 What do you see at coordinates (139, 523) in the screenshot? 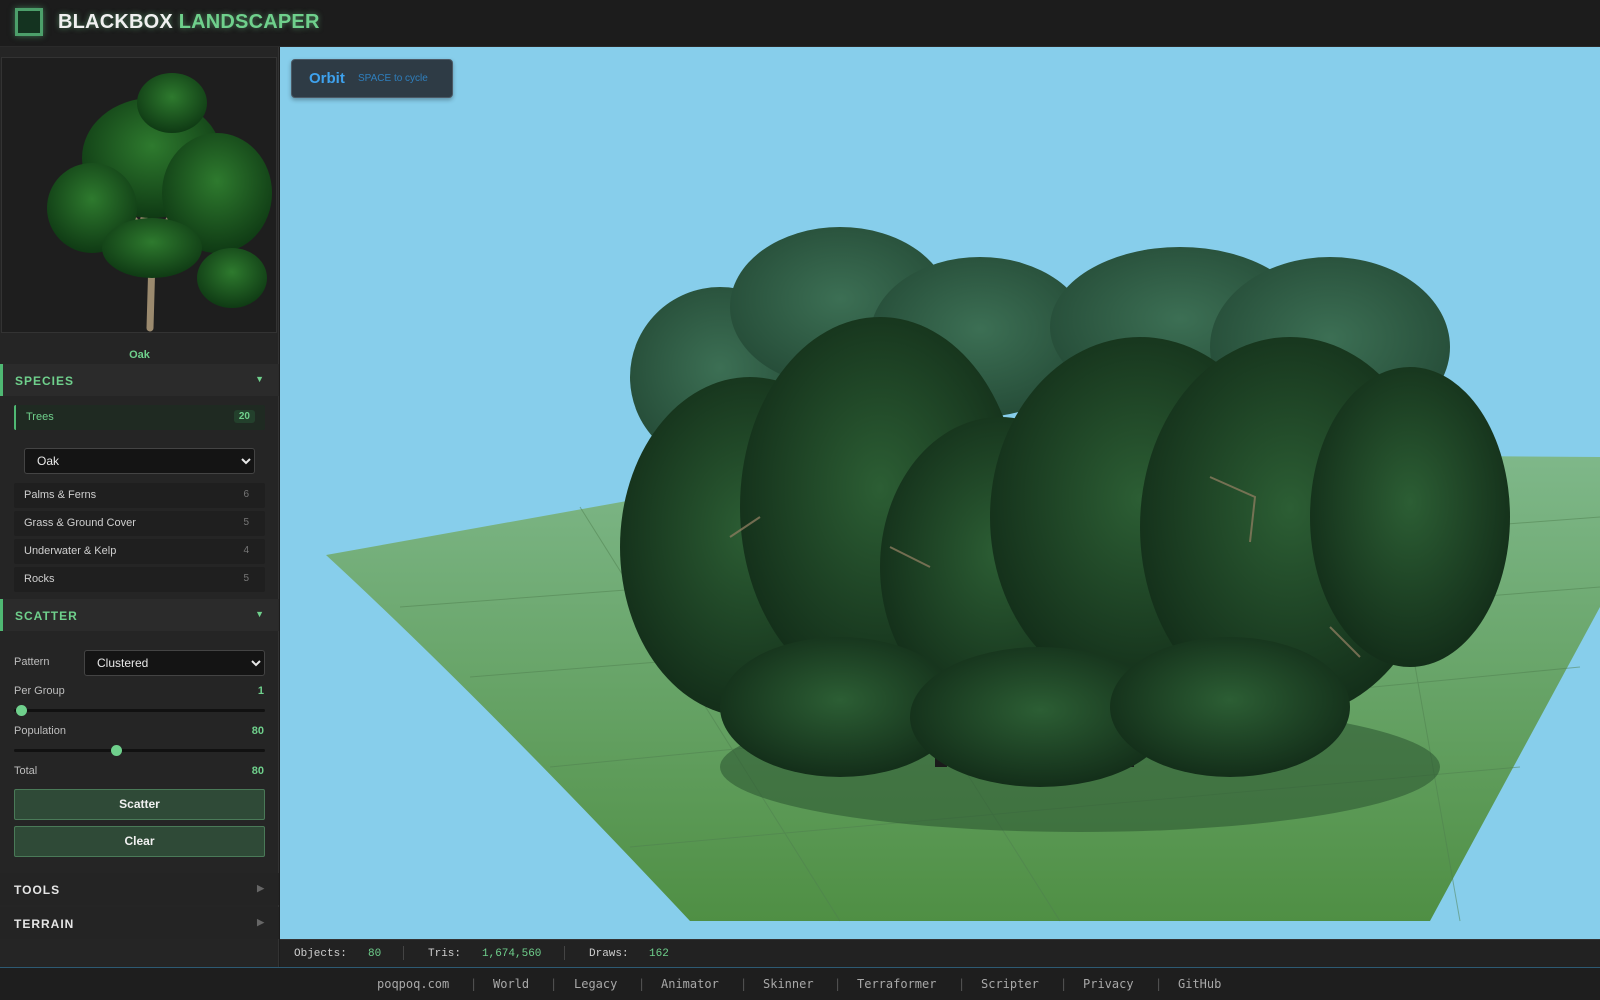
I see `category-grass-ground-cover: Grass & Ground Cover 5` at bounding box center [139, 523].